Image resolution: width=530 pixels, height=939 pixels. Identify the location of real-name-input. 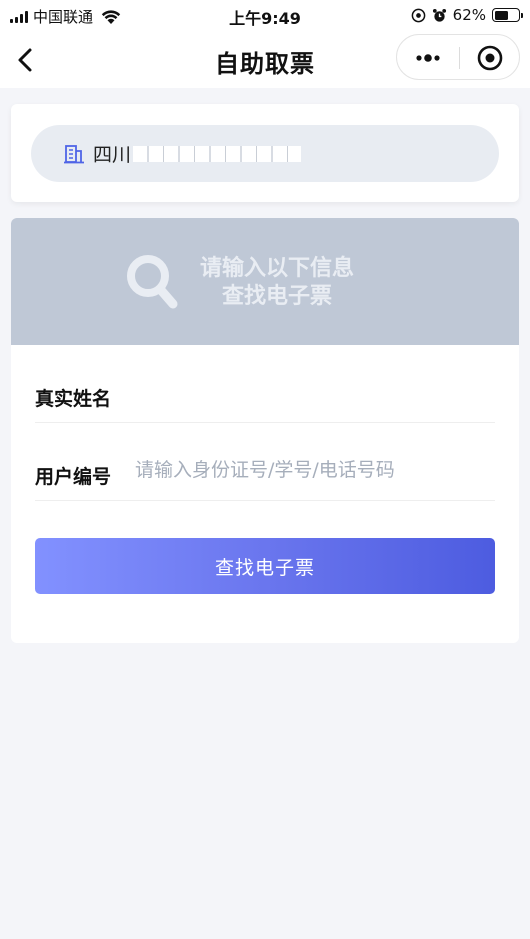
(313, 392).